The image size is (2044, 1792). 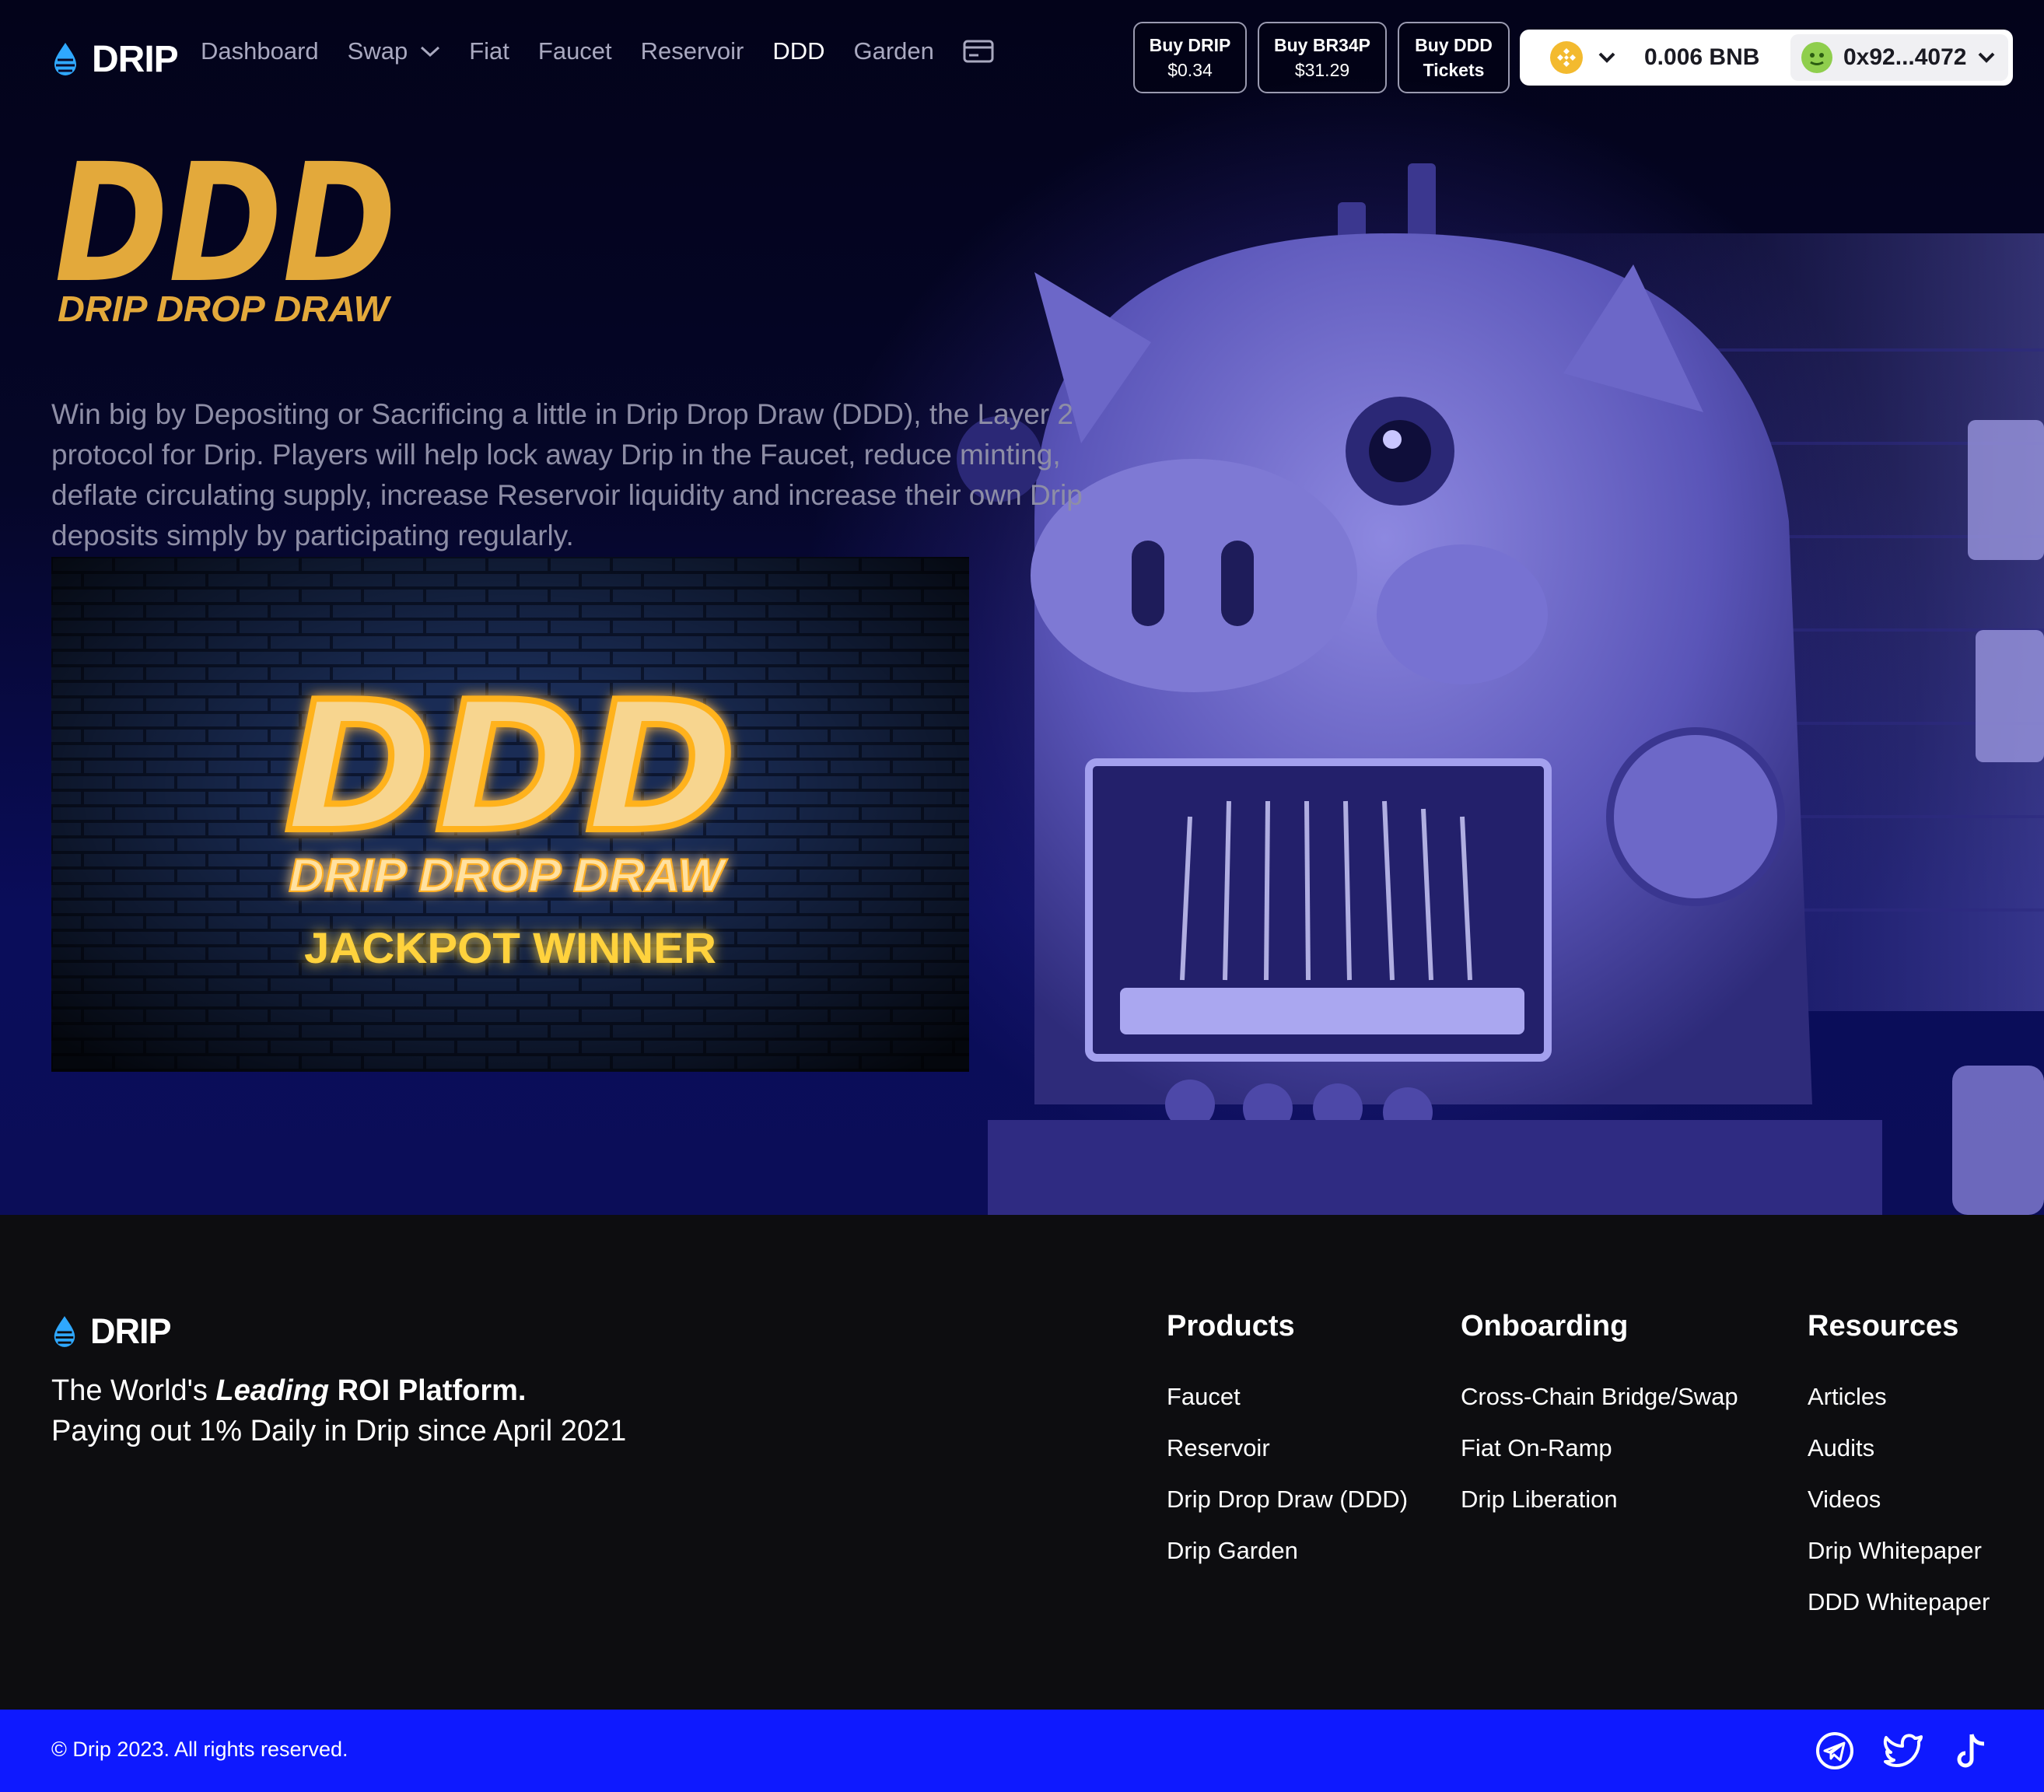 I want to click on nav-garden: Garden, so click(x=894, y=51).